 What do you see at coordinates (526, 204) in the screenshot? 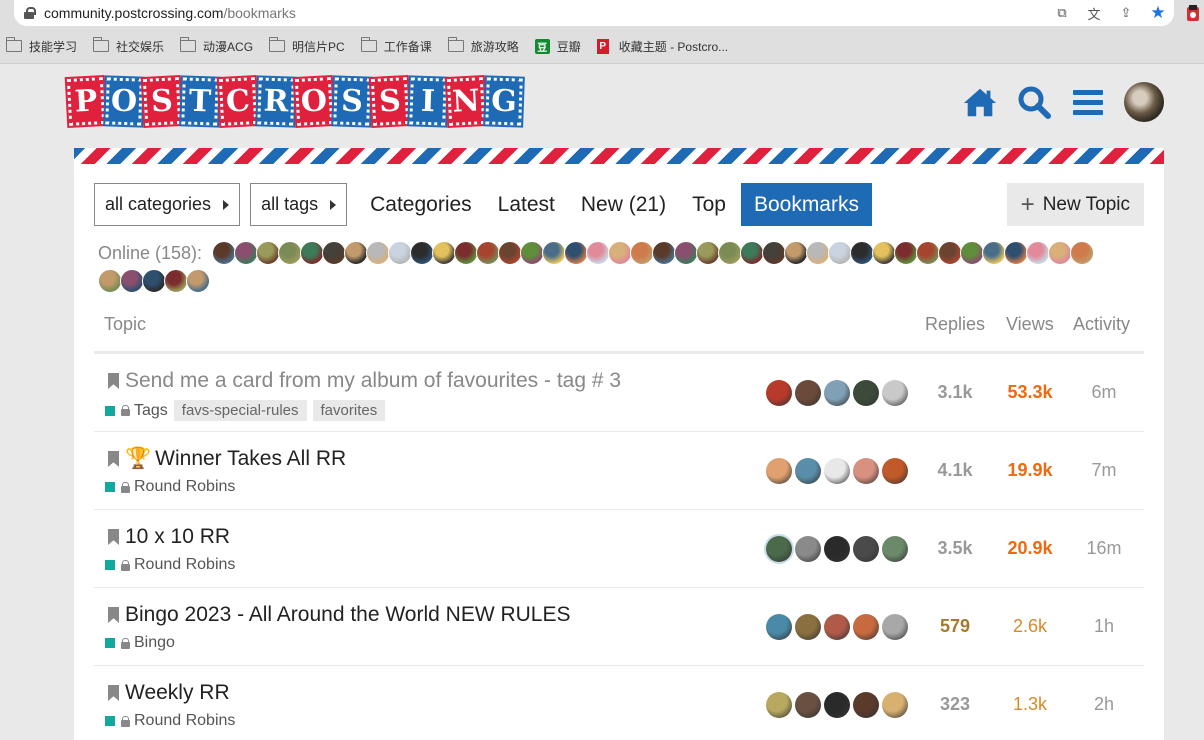
I see `nav-latest: Latest` at bounding box center [526, 204].